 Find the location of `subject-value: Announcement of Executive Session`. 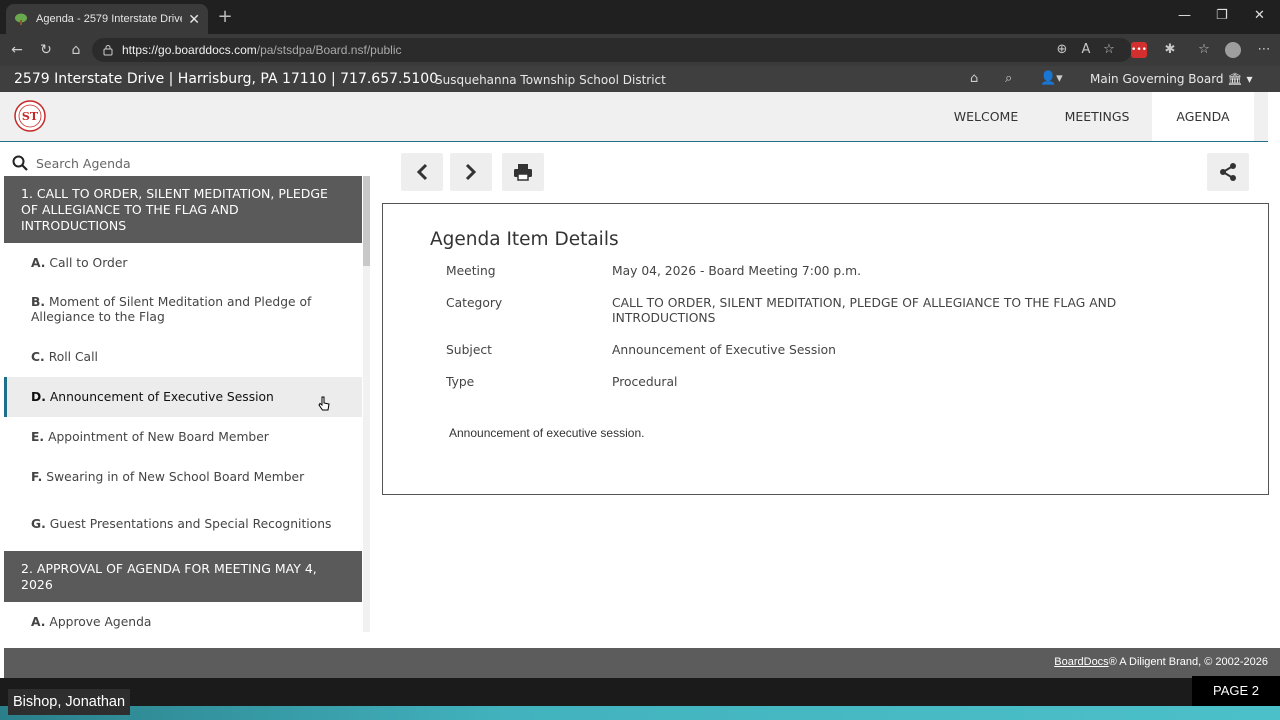

subject-value: Announcement of Executive Session is located at coordinates (724, 350).